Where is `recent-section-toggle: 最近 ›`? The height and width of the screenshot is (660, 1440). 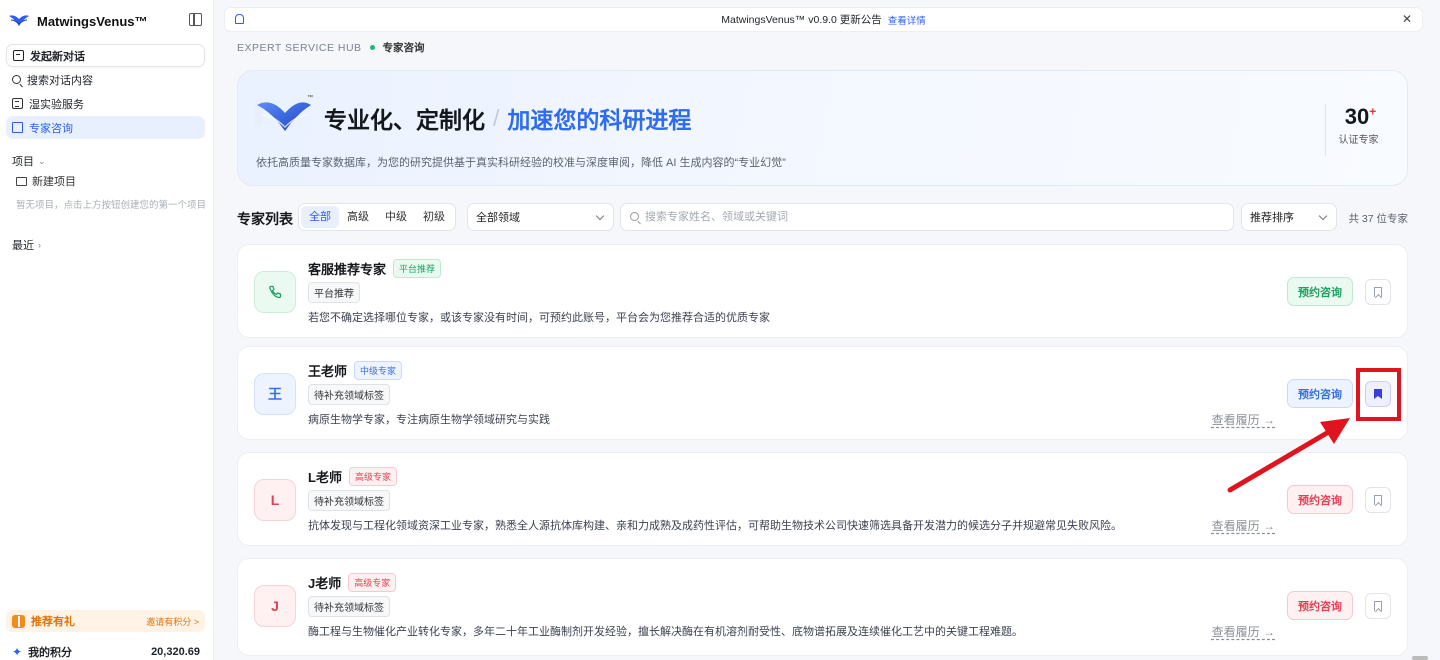 recent-section-toggle: 最近 › is located at coordinates (26, 245).